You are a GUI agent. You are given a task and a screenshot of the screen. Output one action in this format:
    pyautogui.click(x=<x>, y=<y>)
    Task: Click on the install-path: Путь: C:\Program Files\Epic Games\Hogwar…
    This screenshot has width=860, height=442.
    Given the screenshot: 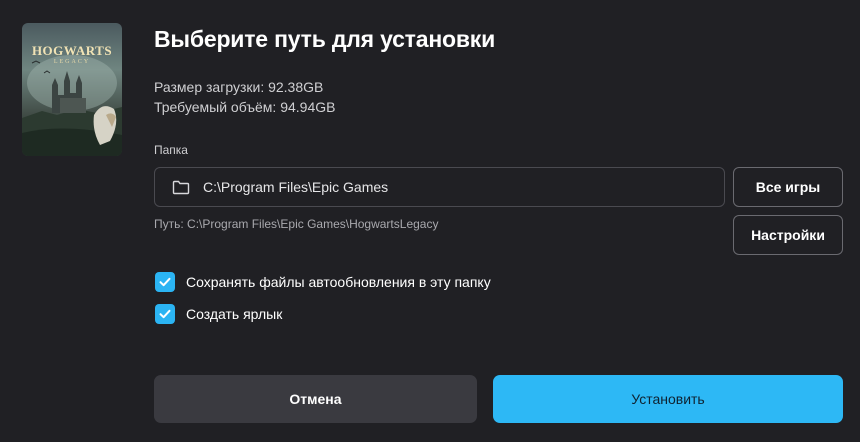 What is the action you would take?
    pyautogui.click(x=296, y=224)
    